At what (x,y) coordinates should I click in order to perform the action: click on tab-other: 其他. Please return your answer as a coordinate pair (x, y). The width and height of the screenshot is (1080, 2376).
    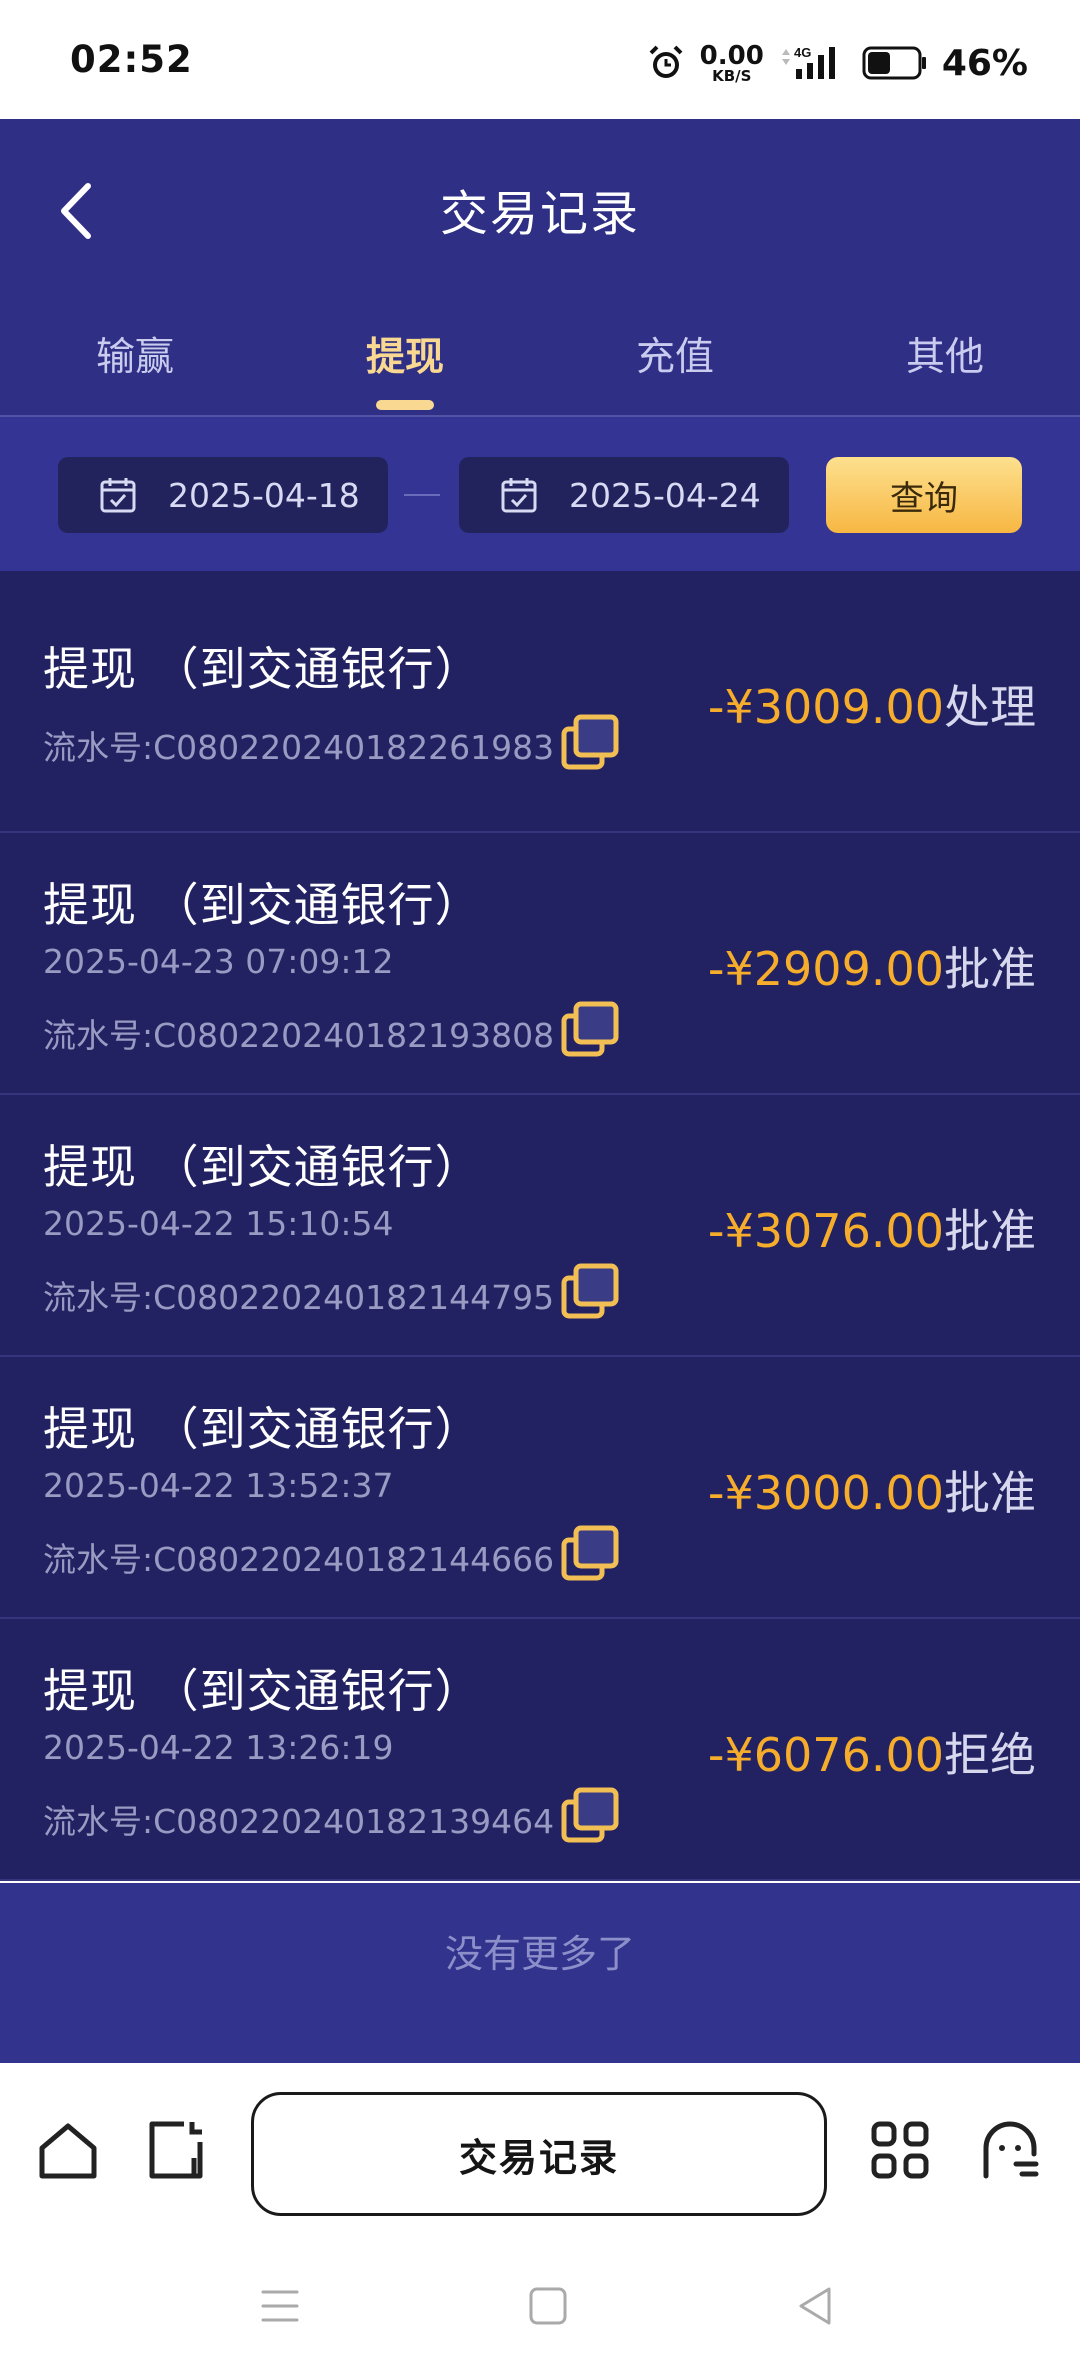
    Looking at the image, I should click on (945, 355).